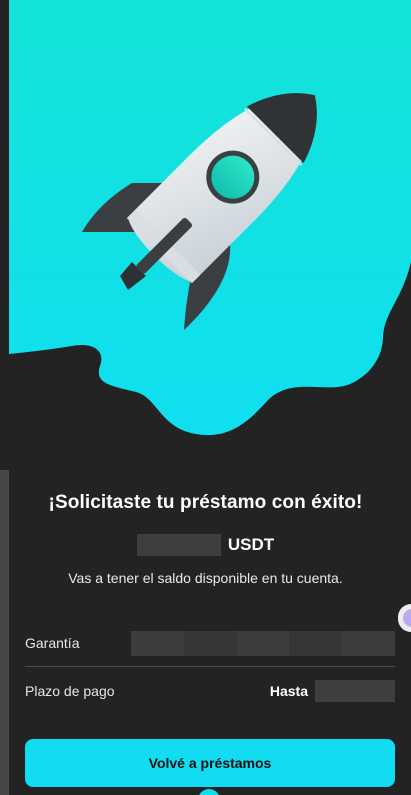 The width and height of the screenshot is (411, 795). Describe the element at coordinates (52, 643) in the screenshot. I see `guarantee-label: Garantía` at that location.